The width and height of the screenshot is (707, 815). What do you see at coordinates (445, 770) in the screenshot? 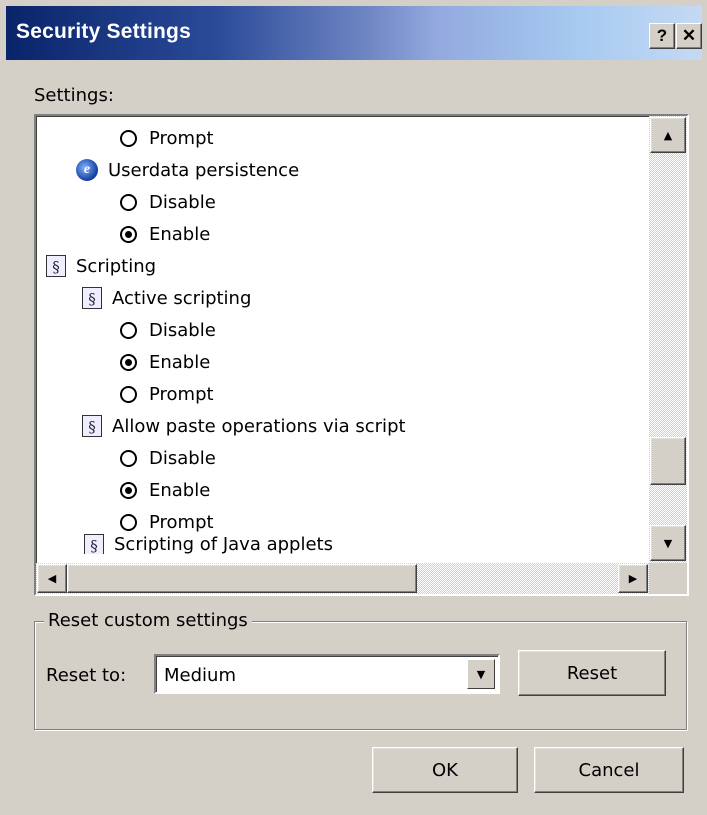
I see `ok-button: OK` at bounding box center [445, 770].